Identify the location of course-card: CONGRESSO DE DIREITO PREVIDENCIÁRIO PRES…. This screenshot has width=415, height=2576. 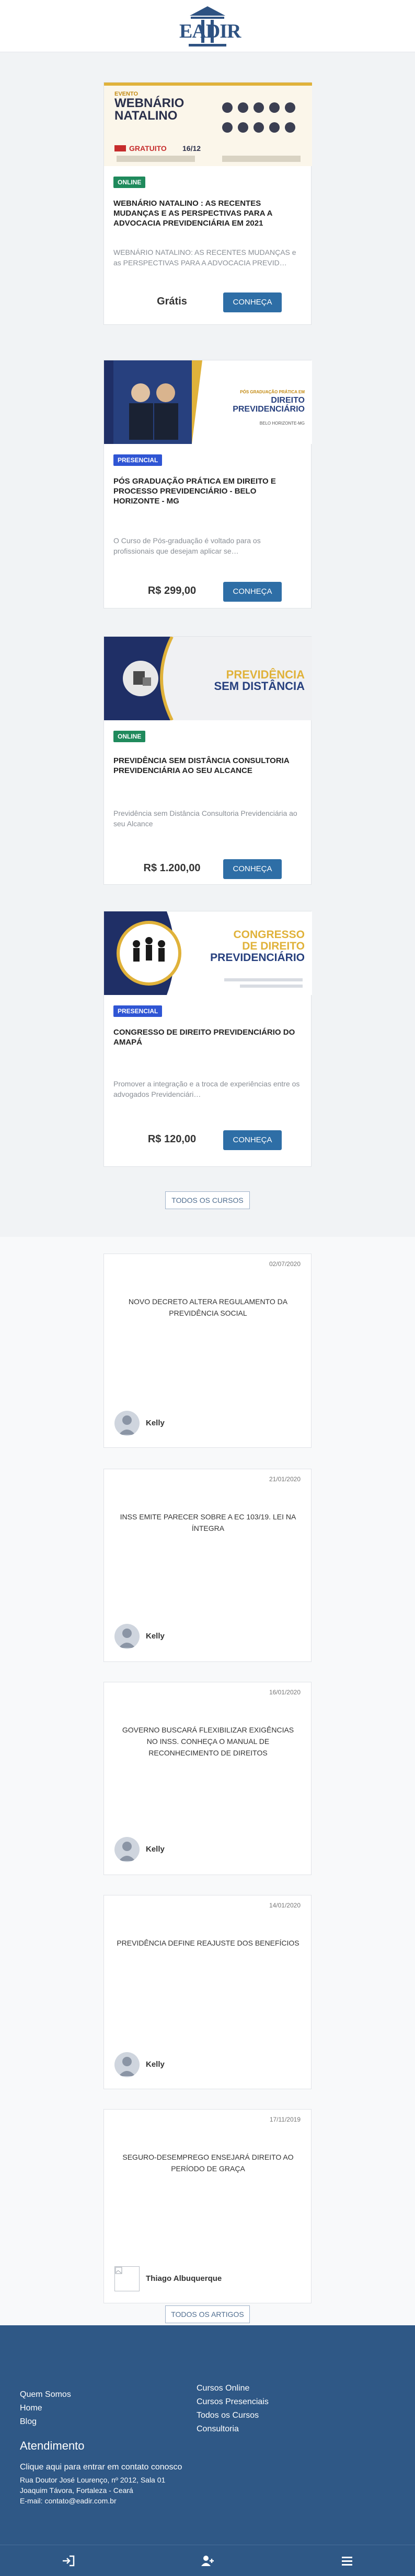
(208, 1039).